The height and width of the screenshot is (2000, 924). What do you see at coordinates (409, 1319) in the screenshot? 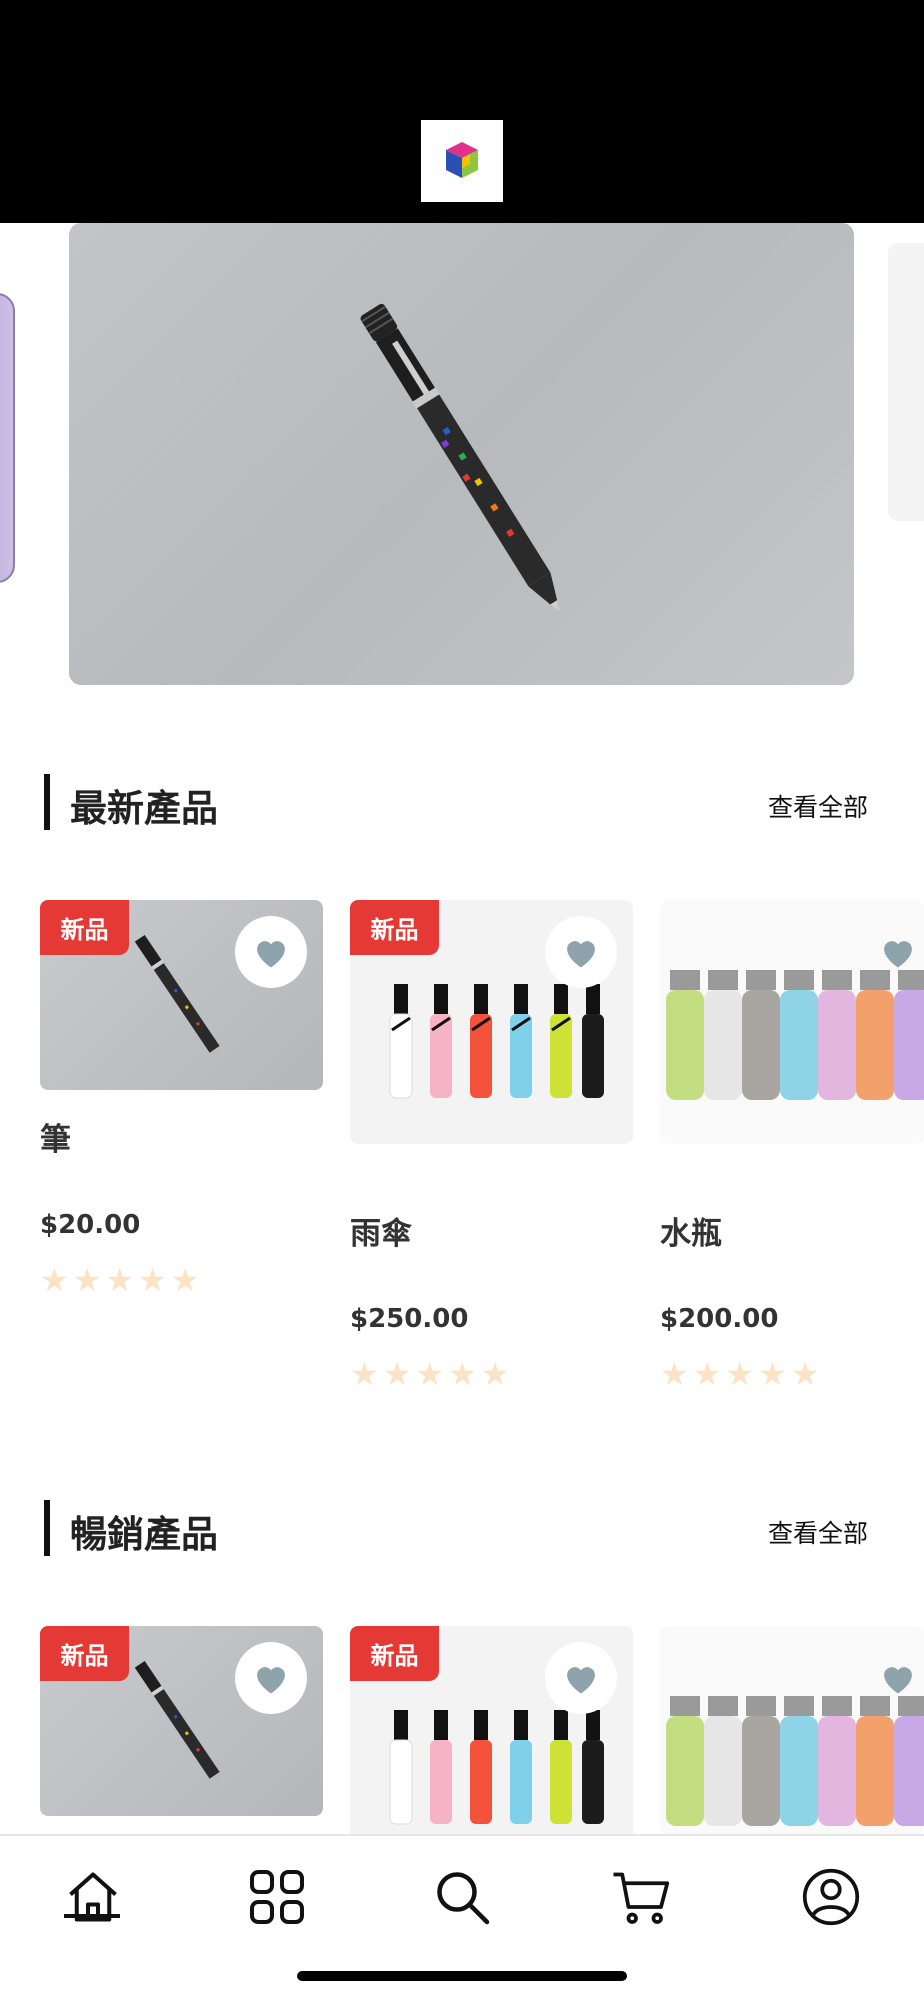
I see `product-price: $250.00` at bounding box center [409, 1319].